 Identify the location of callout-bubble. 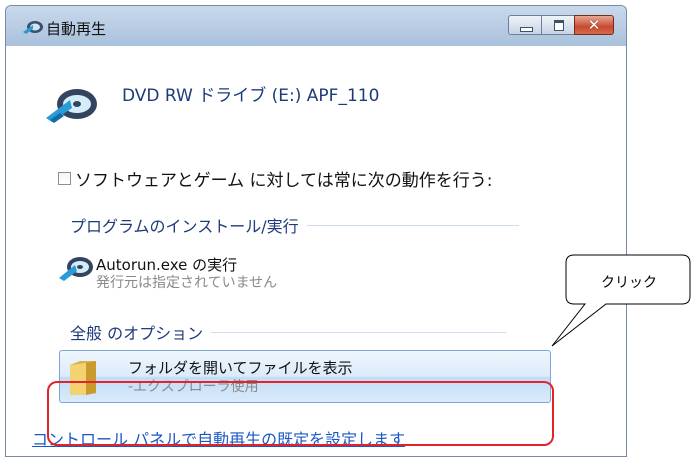
(621, 300).